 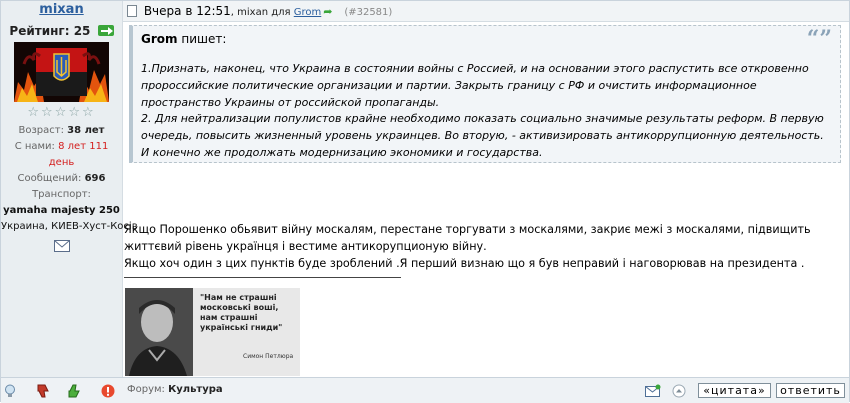 What do you see at coordinates (486, 11) in the screenshot?
I see `post-header: Вчера в 12:51, mixan для Grom ➦ (#32581)` at bounding box center [486, 11].